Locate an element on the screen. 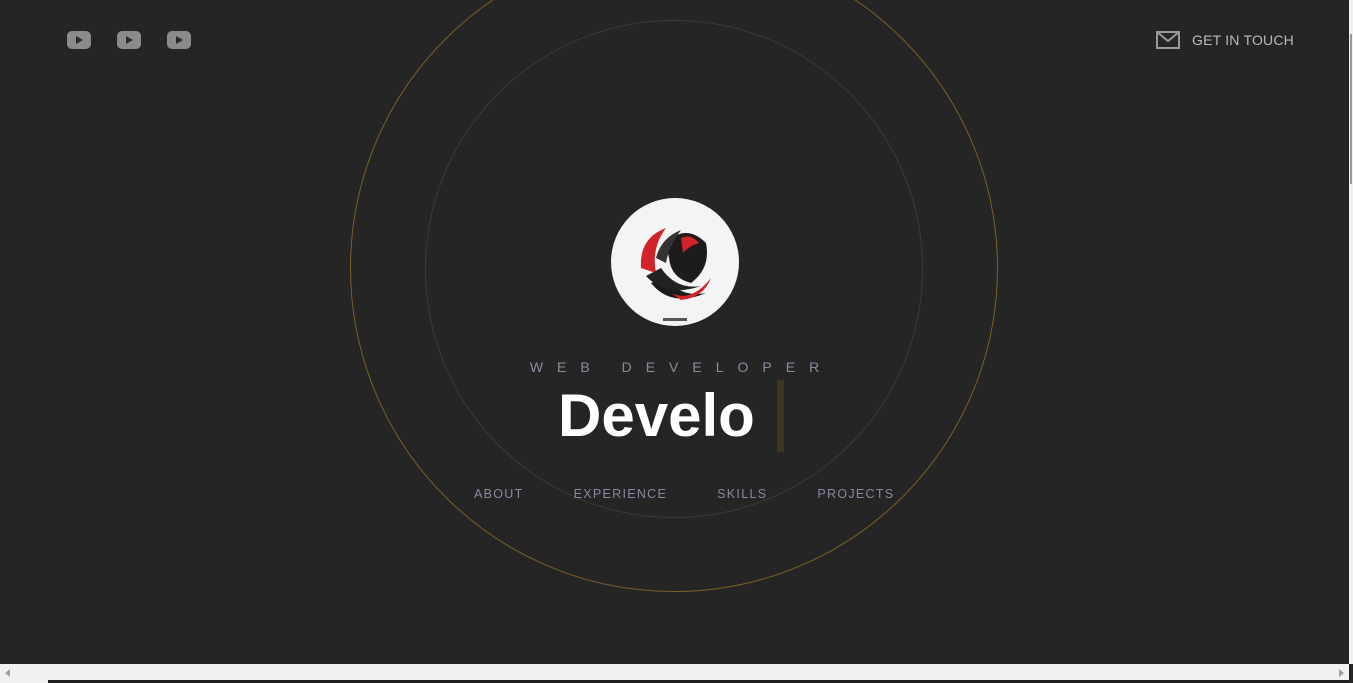  vertical-scrollbar is located at coordinates (1351, 332).